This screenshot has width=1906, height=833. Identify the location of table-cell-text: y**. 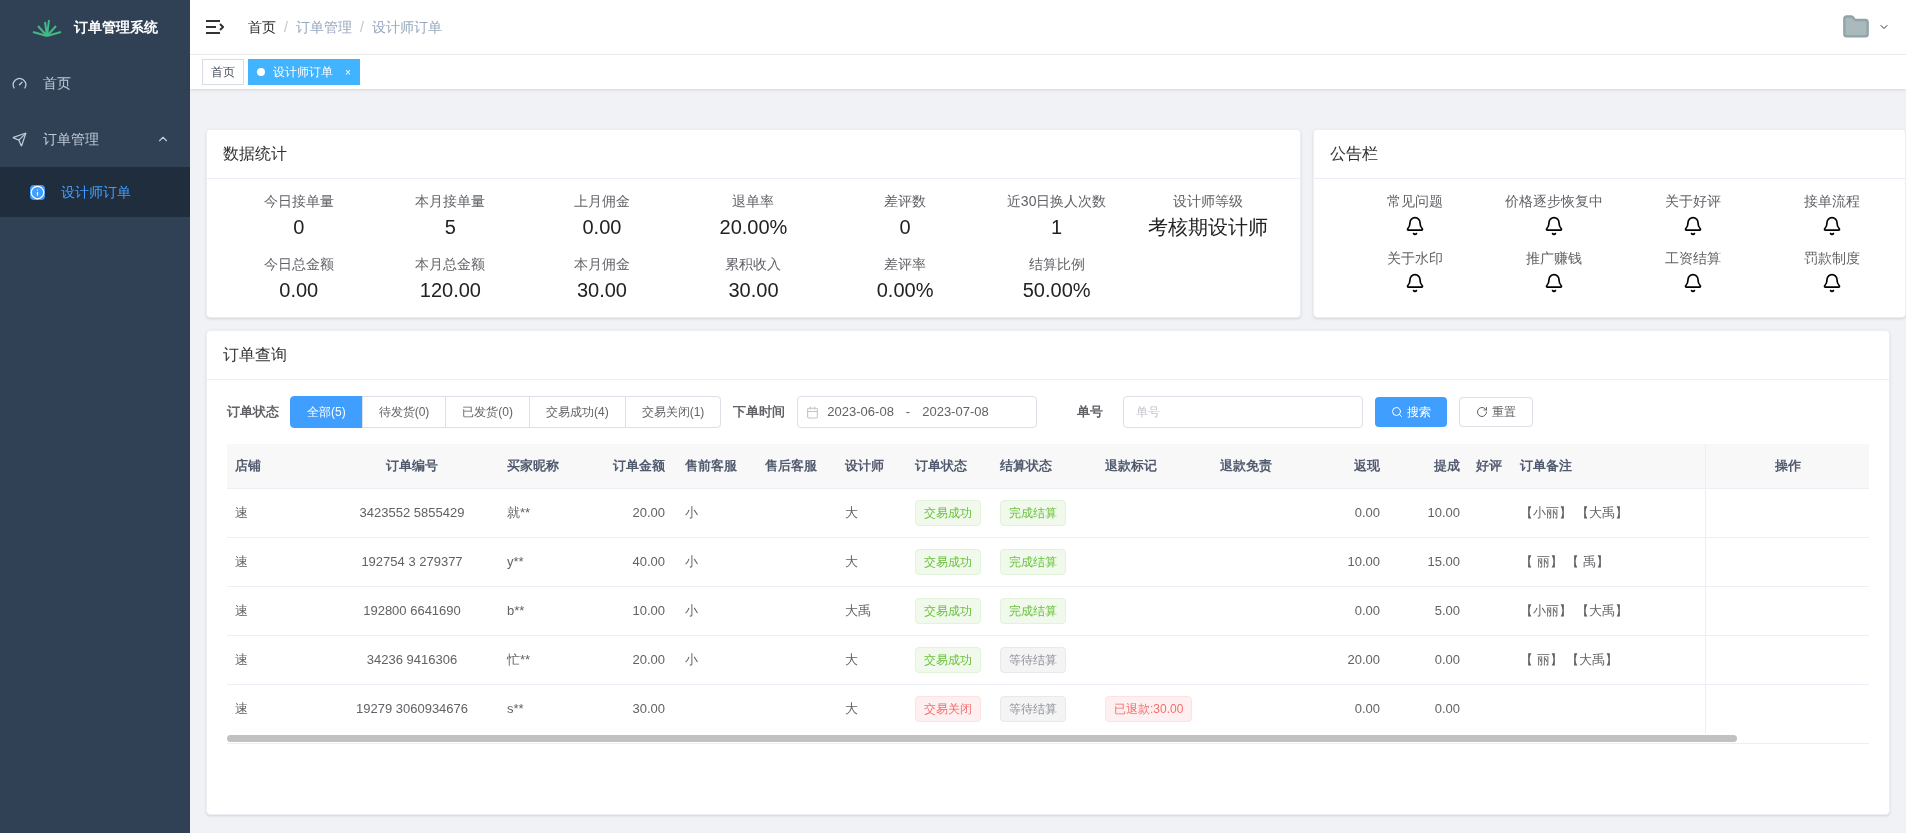
(515, 562).